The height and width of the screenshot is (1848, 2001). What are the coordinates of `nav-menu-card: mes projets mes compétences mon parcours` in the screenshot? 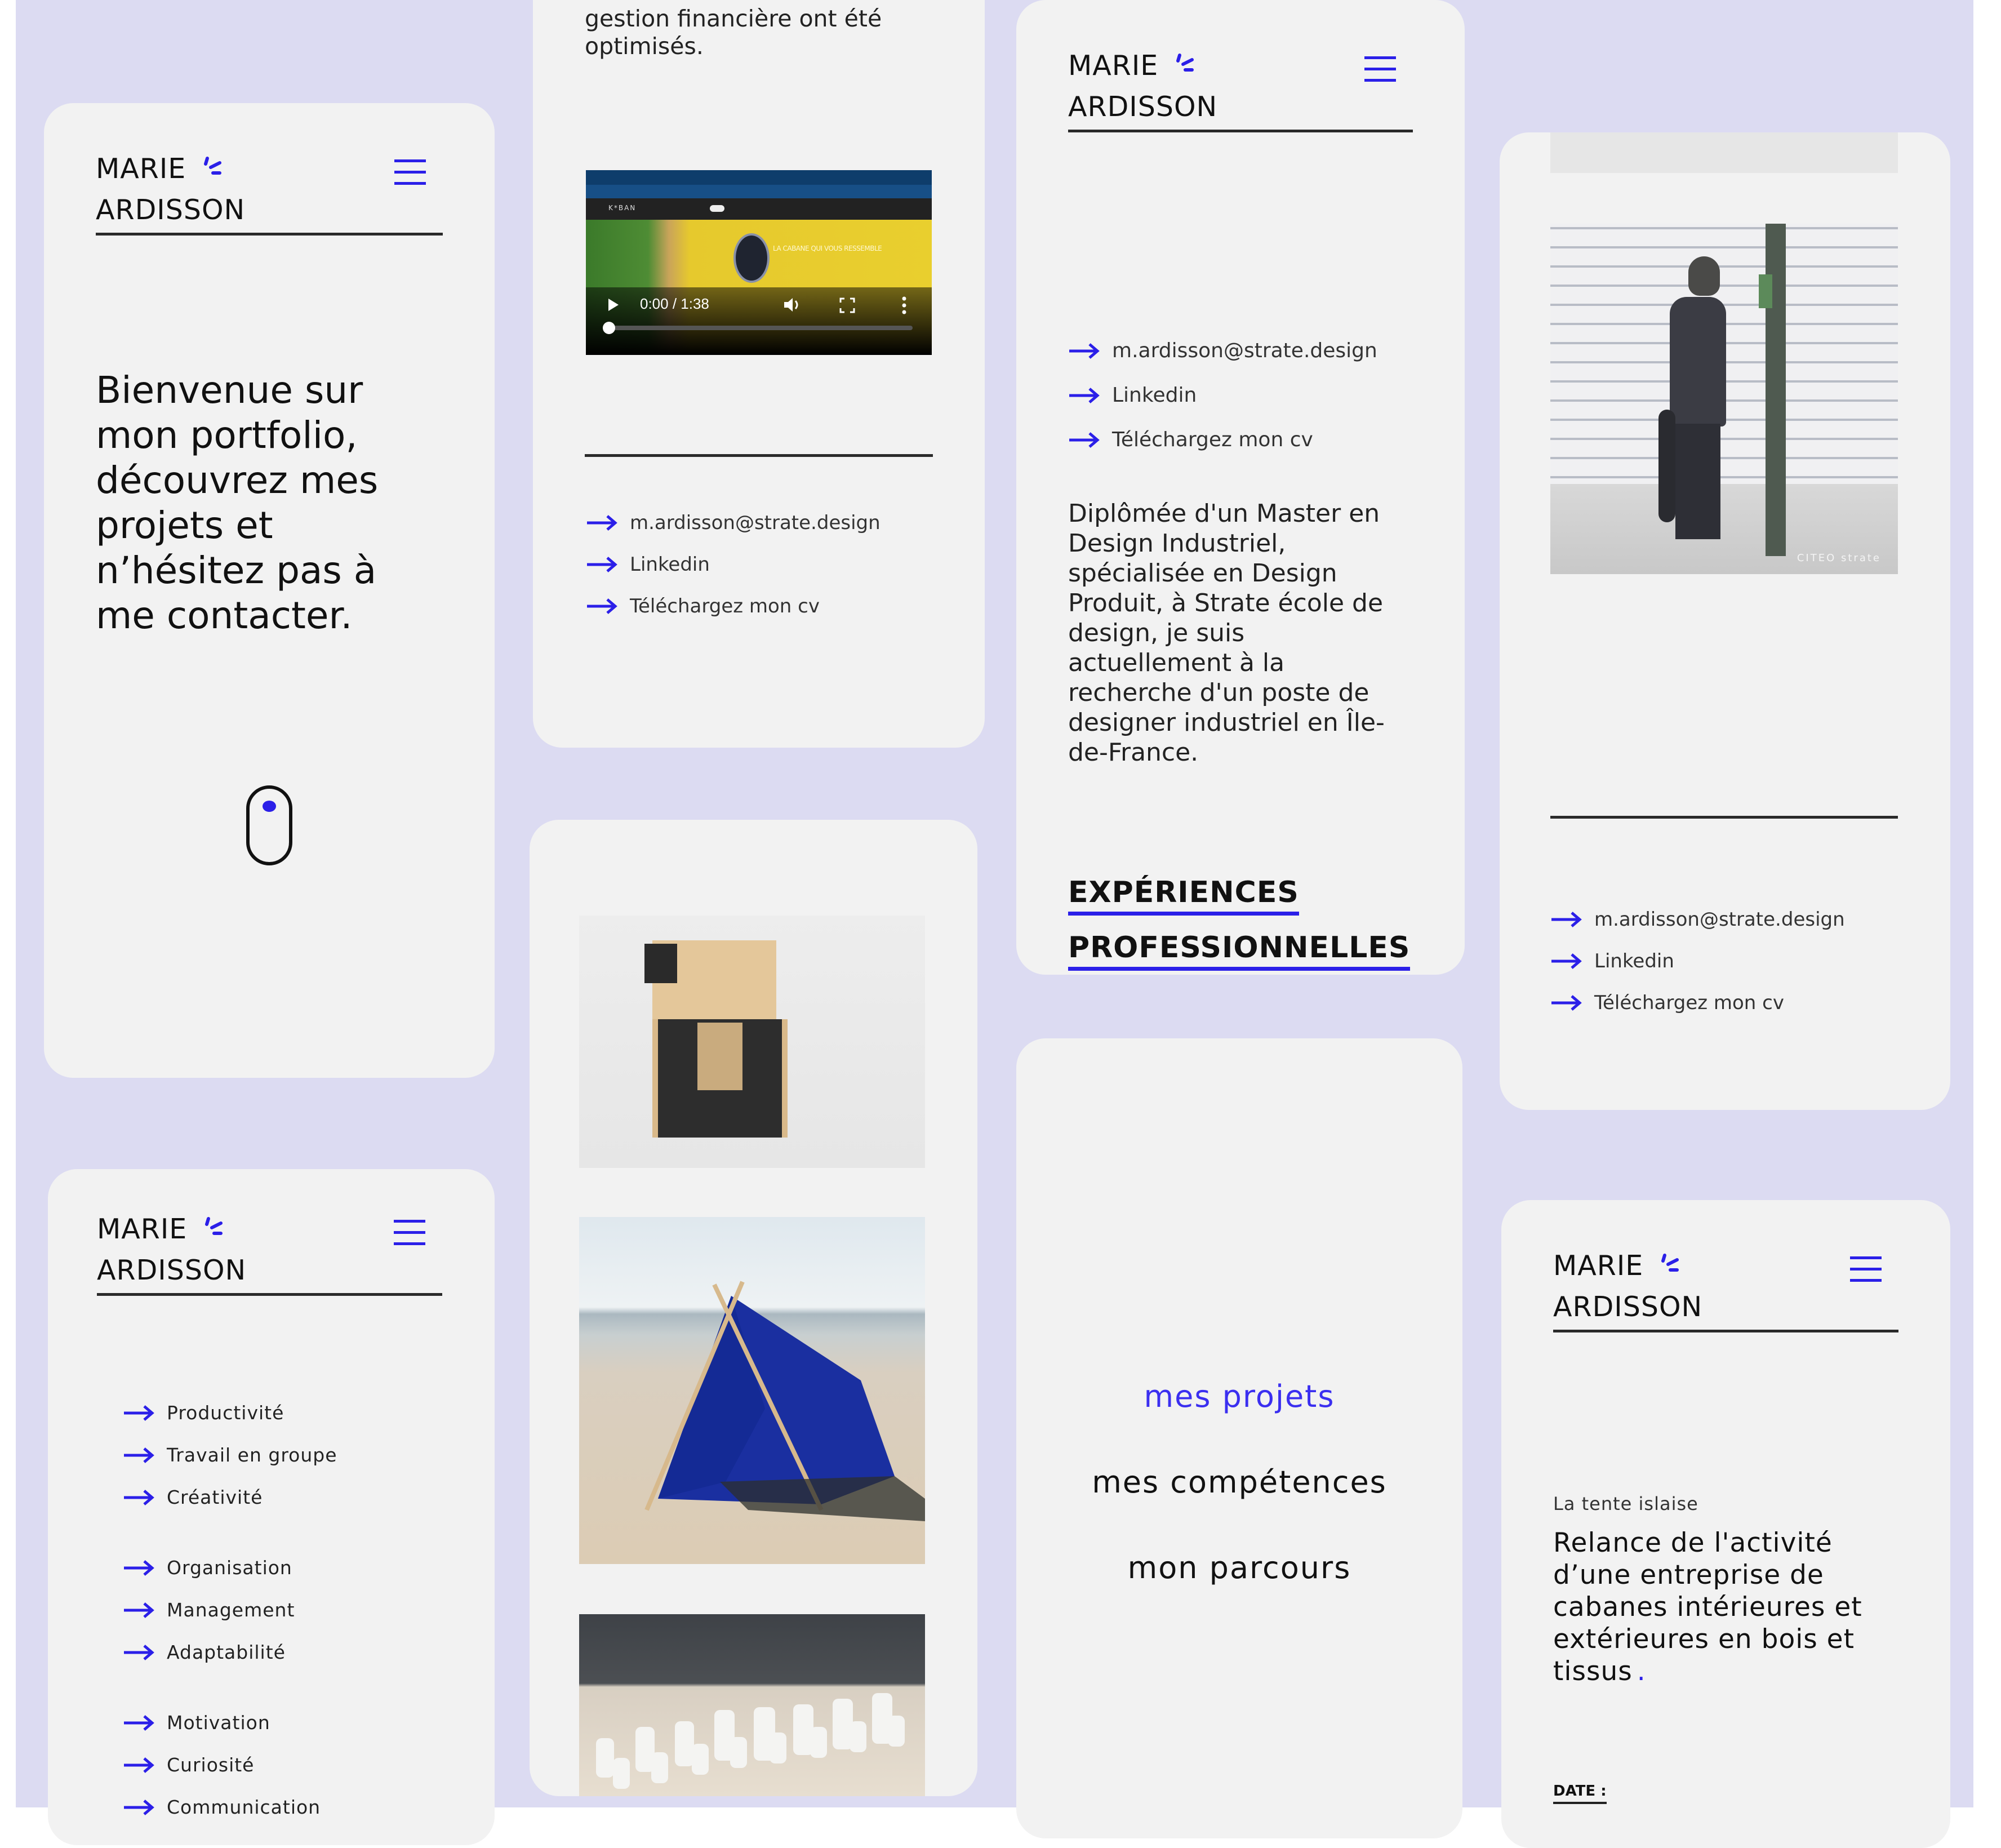 It's located at (1239, 1438).